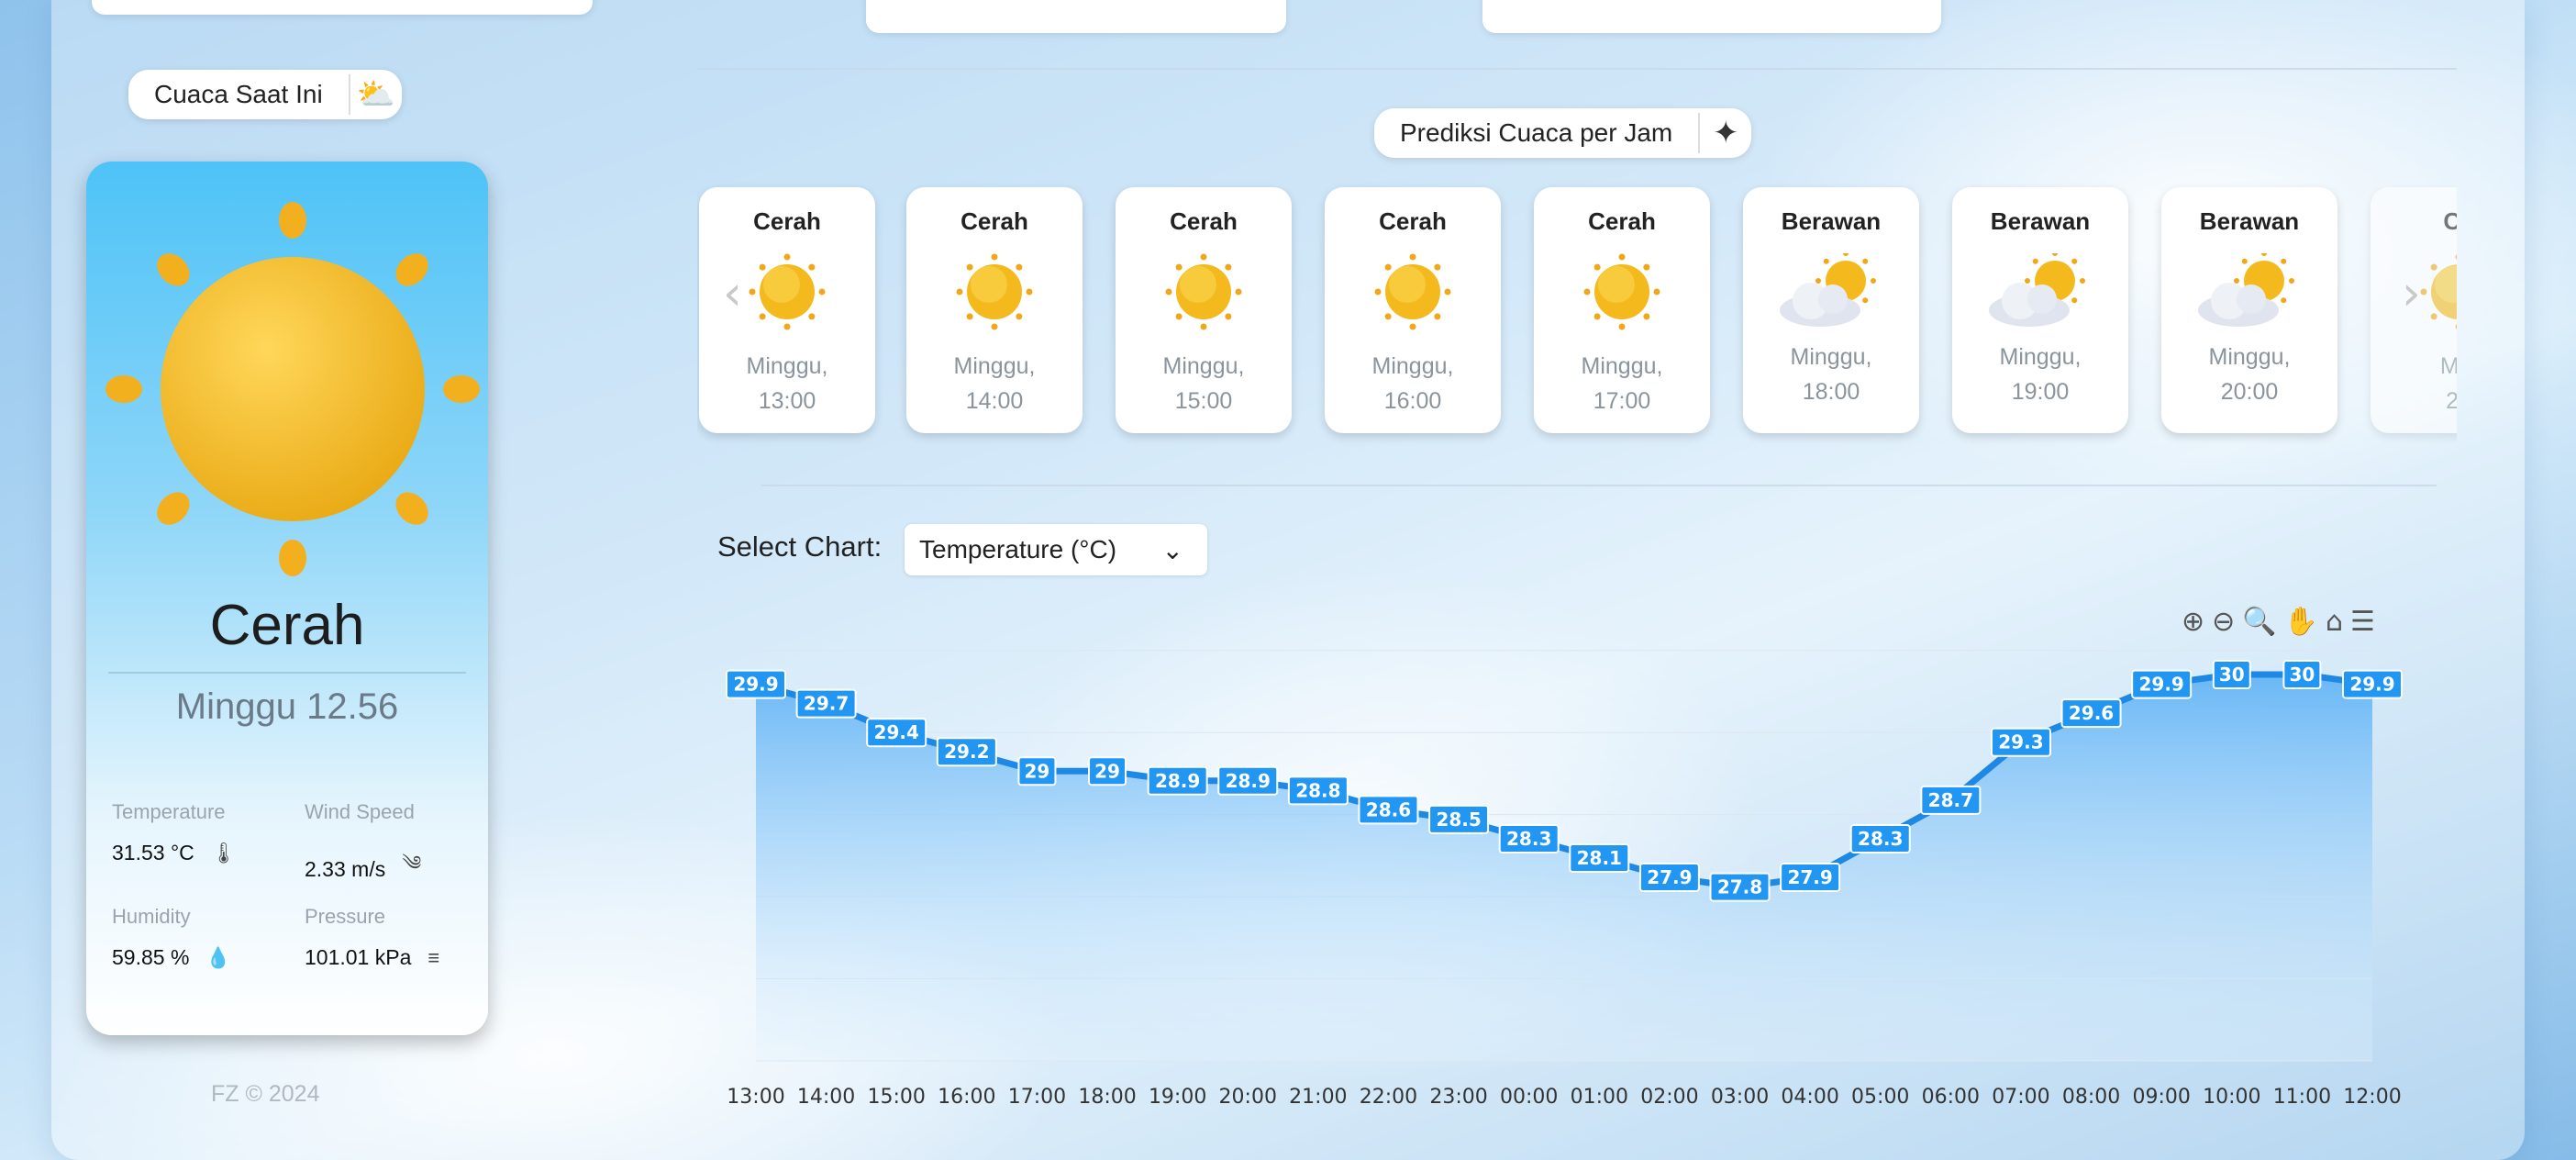  Describe the element at coordinates (1831, 392) in the screenshot. I see `hourly-time: 18:00` at that location.